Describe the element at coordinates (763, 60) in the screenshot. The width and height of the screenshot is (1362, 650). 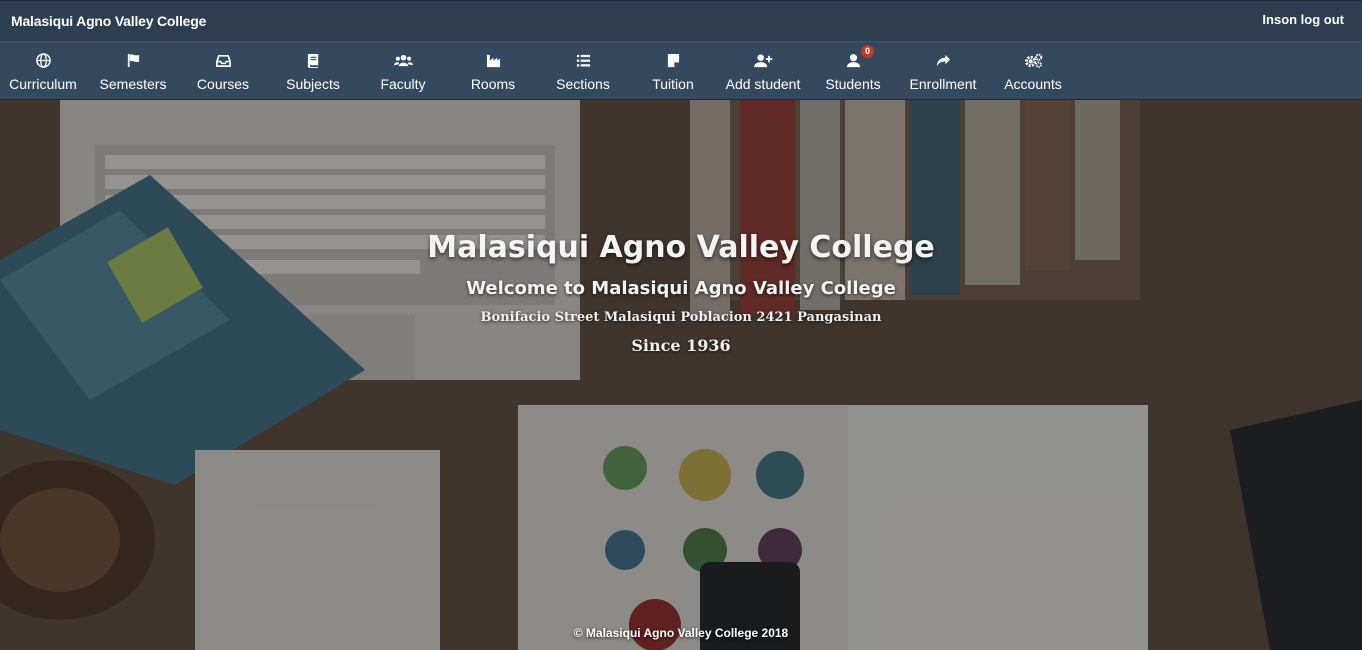
I see `user-plus-icon` at that location.